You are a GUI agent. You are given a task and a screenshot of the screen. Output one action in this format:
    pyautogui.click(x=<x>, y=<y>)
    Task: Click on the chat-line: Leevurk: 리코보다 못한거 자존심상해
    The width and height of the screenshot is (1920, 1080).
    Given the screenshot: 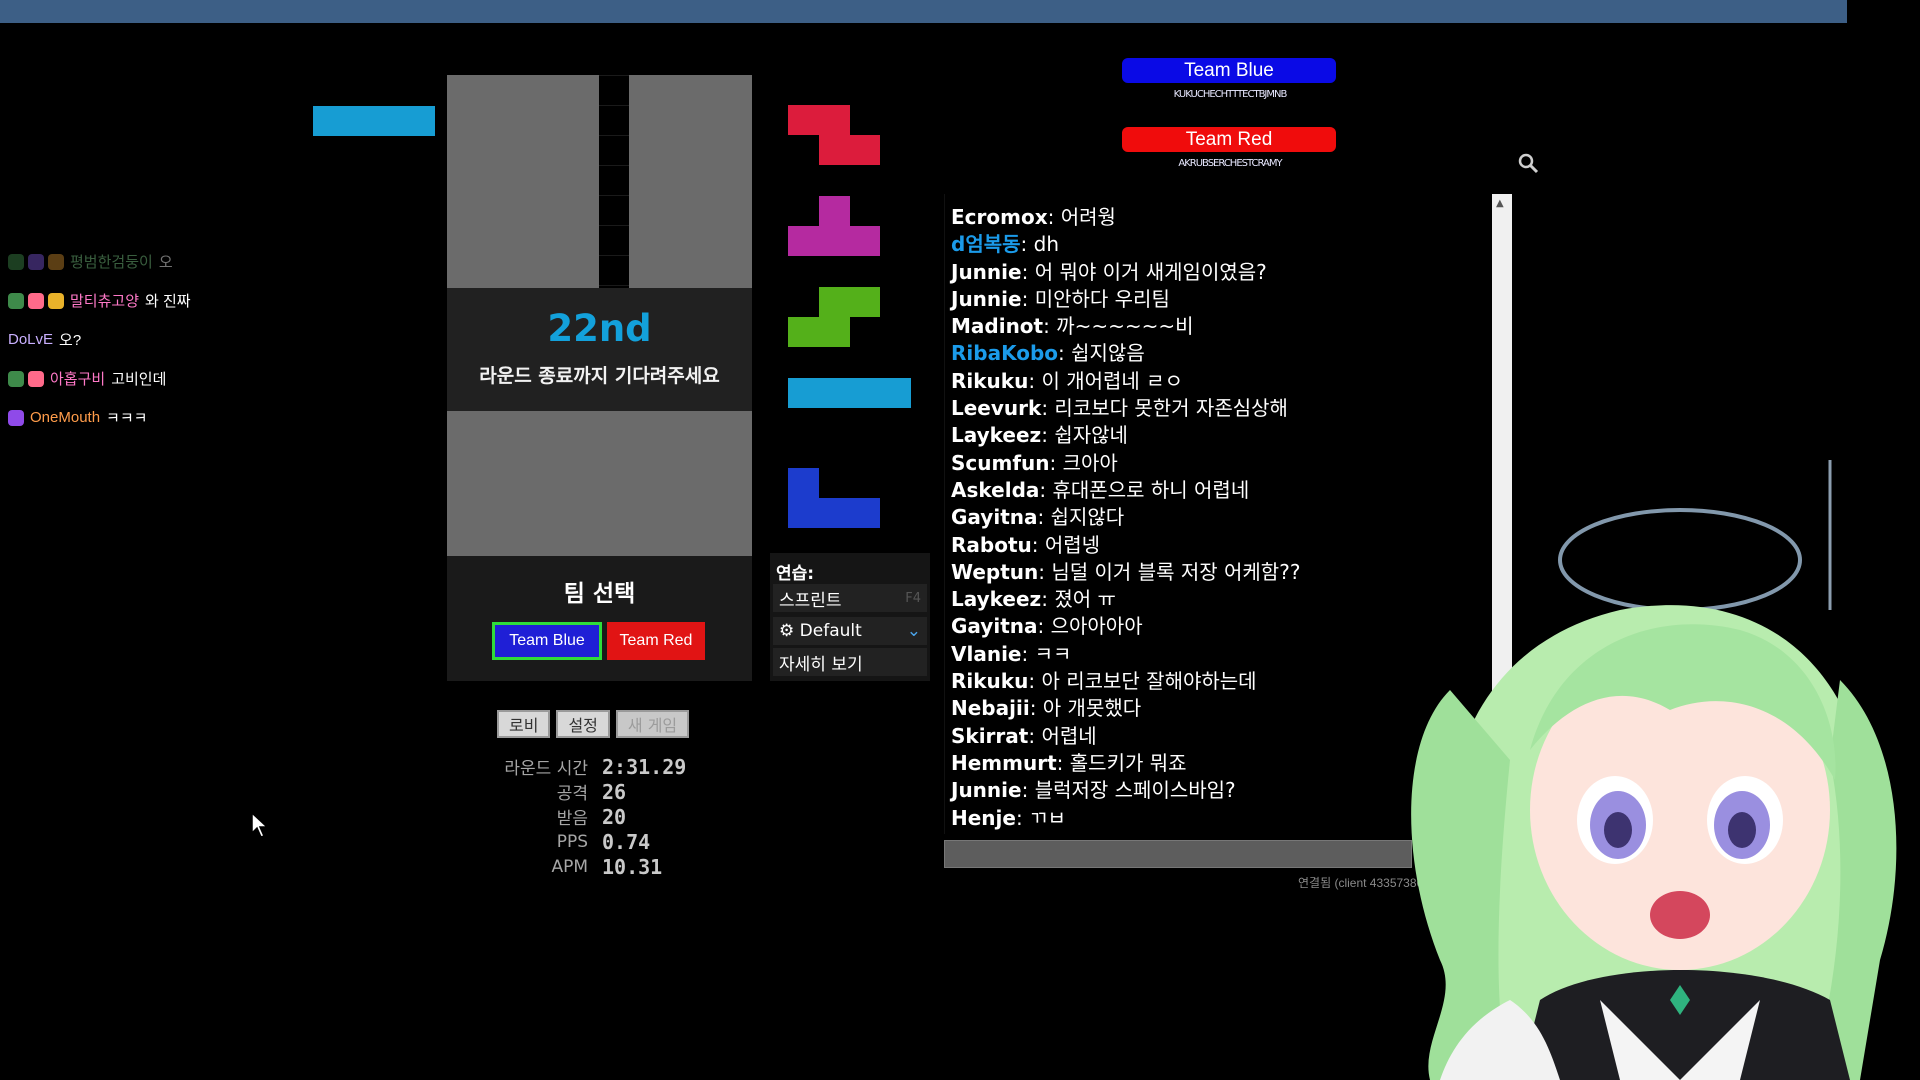 What is the action you would take?
    pyautogui.click(x=1221, y=408)
    